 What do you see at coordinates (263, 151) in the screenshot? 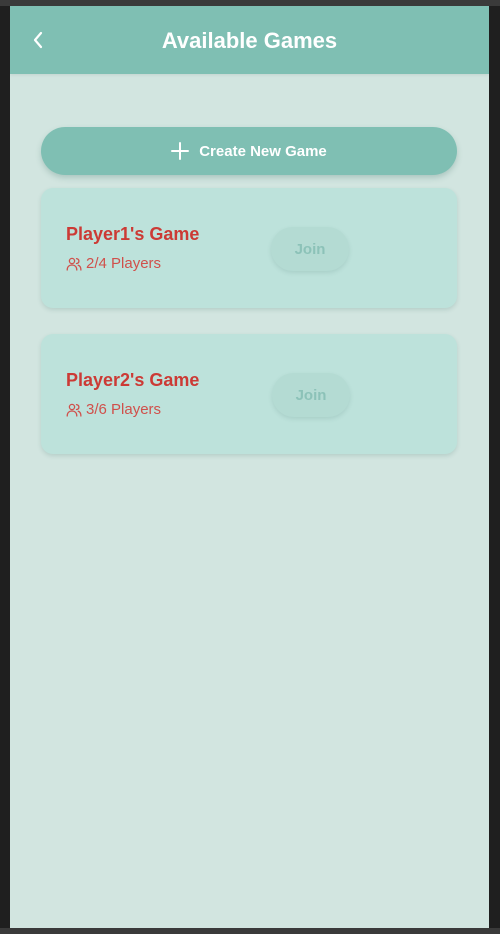
I see `create-new-game-label: Create New Game` at bounding box center [263, 151].